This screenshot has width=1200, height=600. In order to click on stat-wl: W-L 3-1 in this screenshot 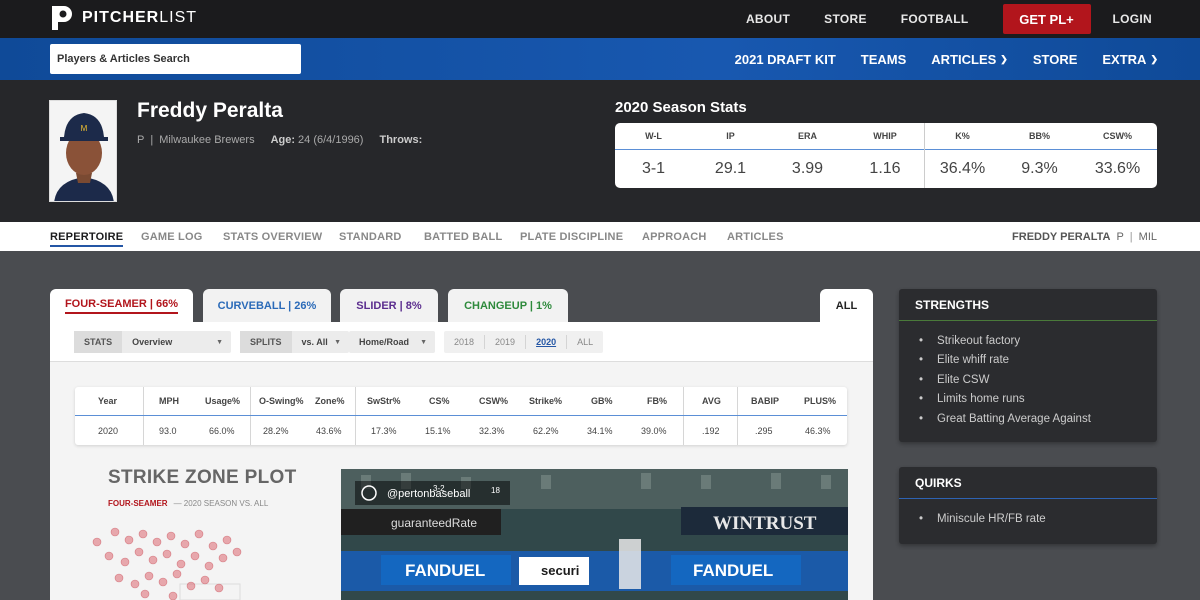, I will do `click(653, 155)`.